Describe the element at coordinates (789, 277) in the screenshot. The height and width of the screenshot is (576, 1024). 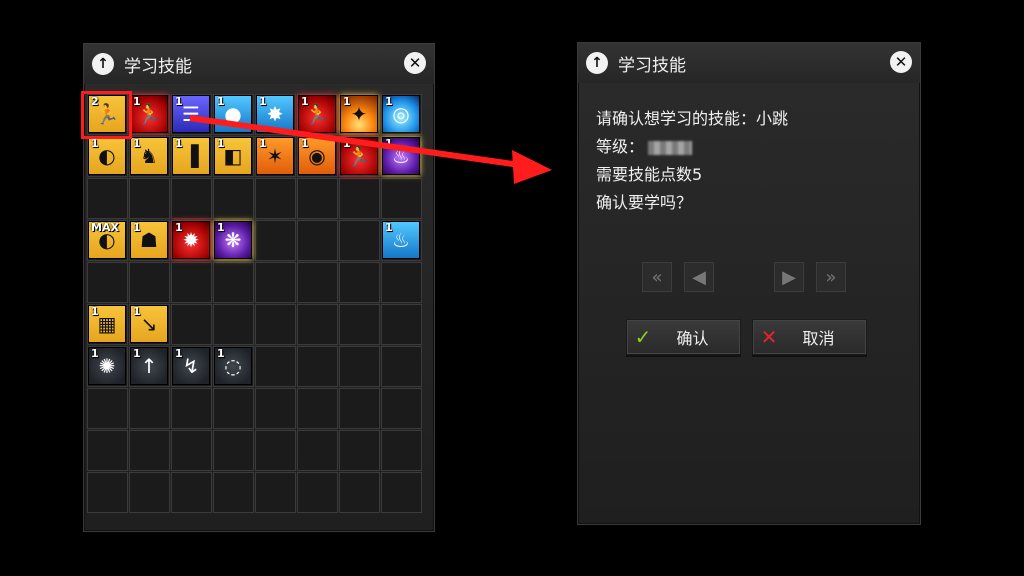
I see `next-page-button: ▶` at that location.